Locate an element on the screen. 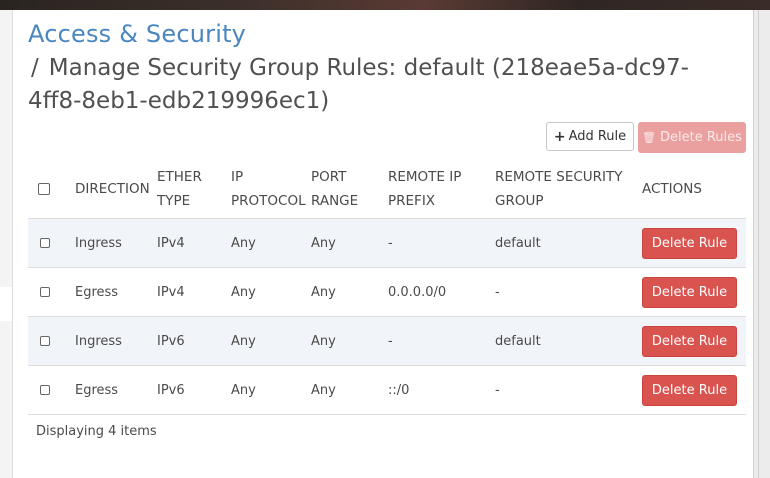 The height and width of the screenshot is (478, 770). column-header-remote-security-group: REMOTE SECURITY GROUP is located at coordinates (568, 189).